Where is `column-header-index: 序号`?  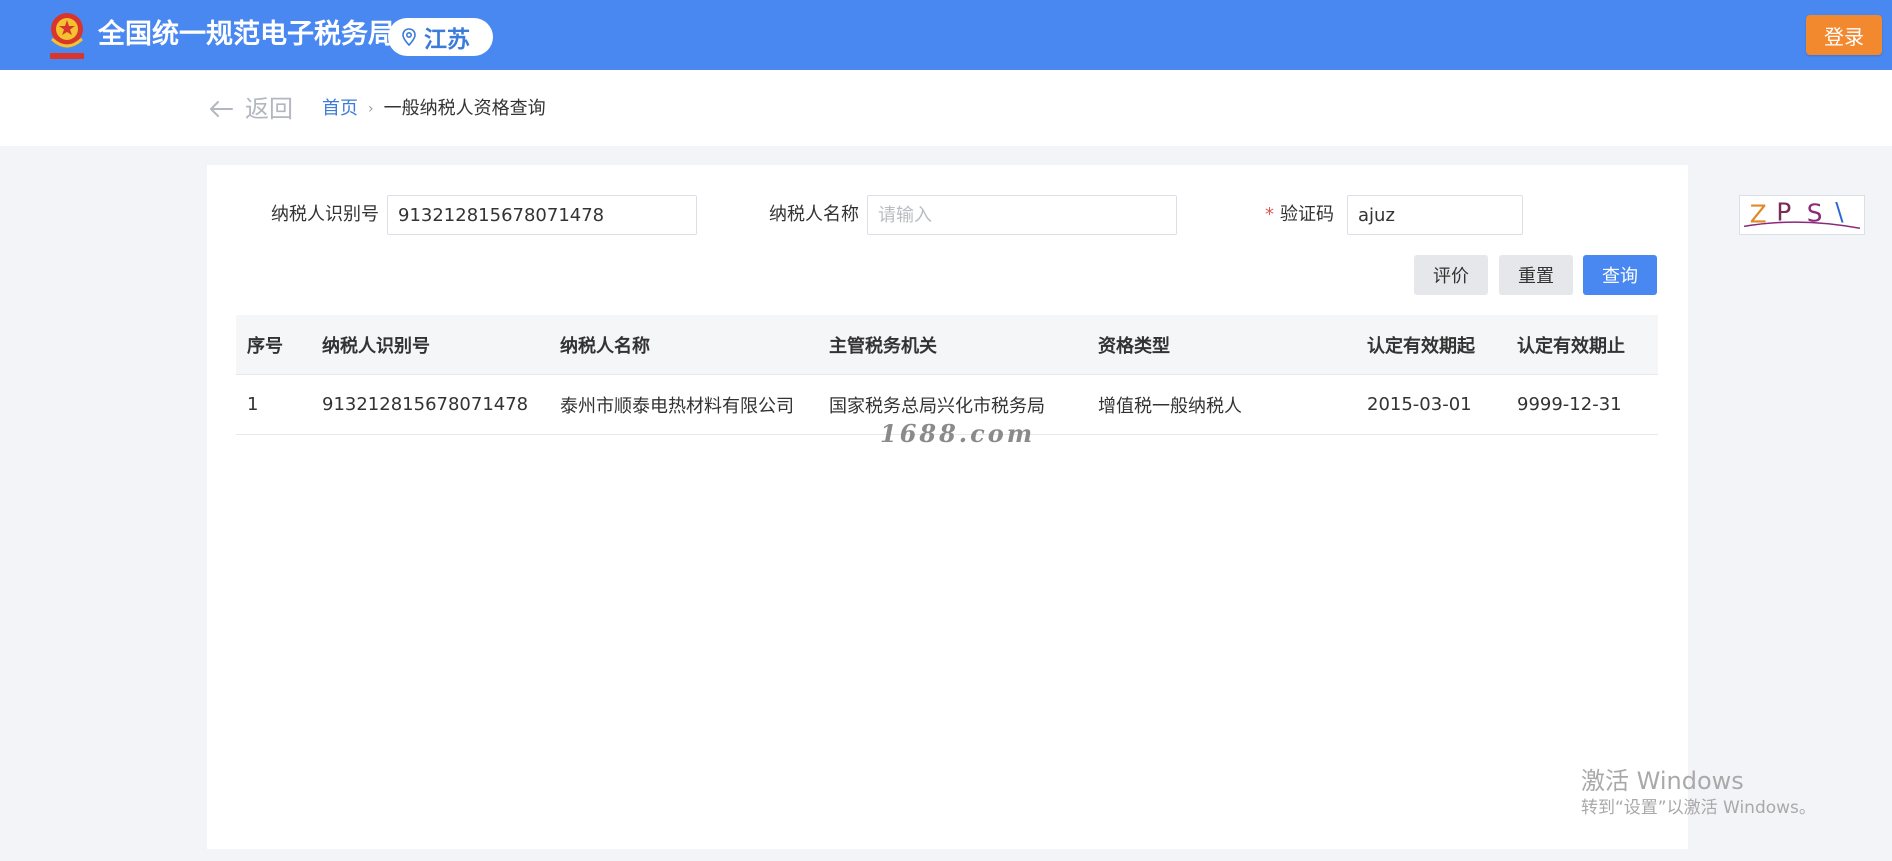
column-header-index: 序号 is located at coordinates (265, 346).